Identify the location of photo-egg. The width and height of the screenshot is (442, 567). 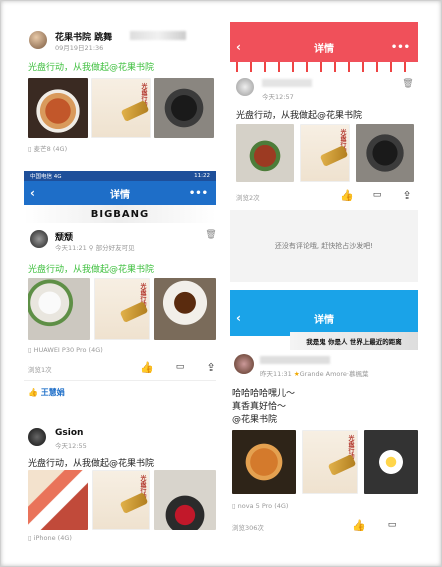
(391, 462).